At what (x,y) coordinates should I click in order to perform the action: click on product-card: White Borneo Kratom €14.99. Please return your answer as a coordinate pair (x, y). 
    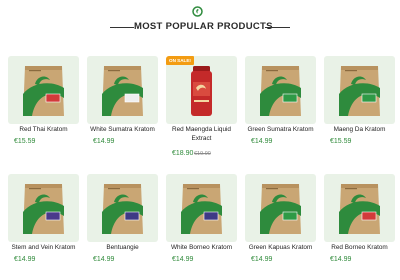
    Looking at the image, I should click on (201, 225).